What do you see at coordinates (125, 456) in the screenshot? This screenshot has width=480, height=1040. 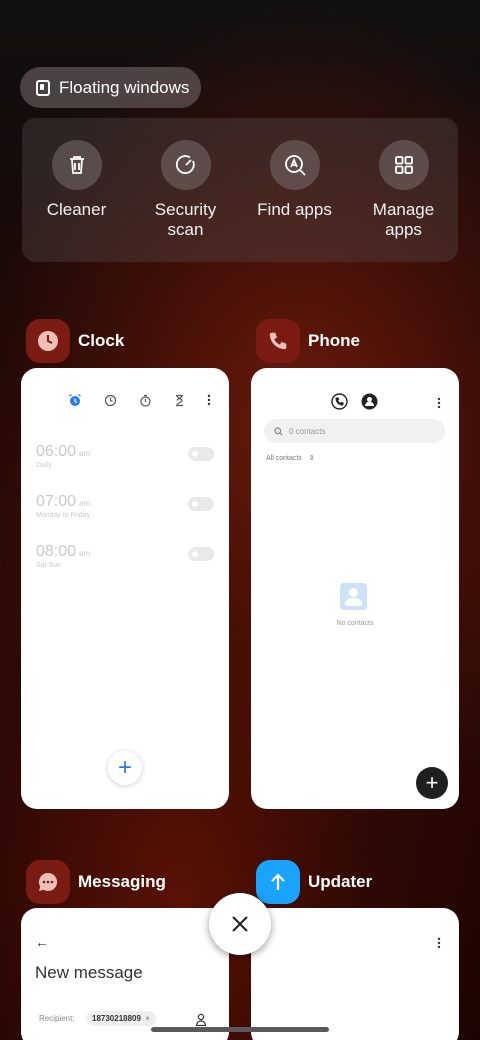 I see `alarm-item: 06:00 am Daily` at bounding box center [125, 456].